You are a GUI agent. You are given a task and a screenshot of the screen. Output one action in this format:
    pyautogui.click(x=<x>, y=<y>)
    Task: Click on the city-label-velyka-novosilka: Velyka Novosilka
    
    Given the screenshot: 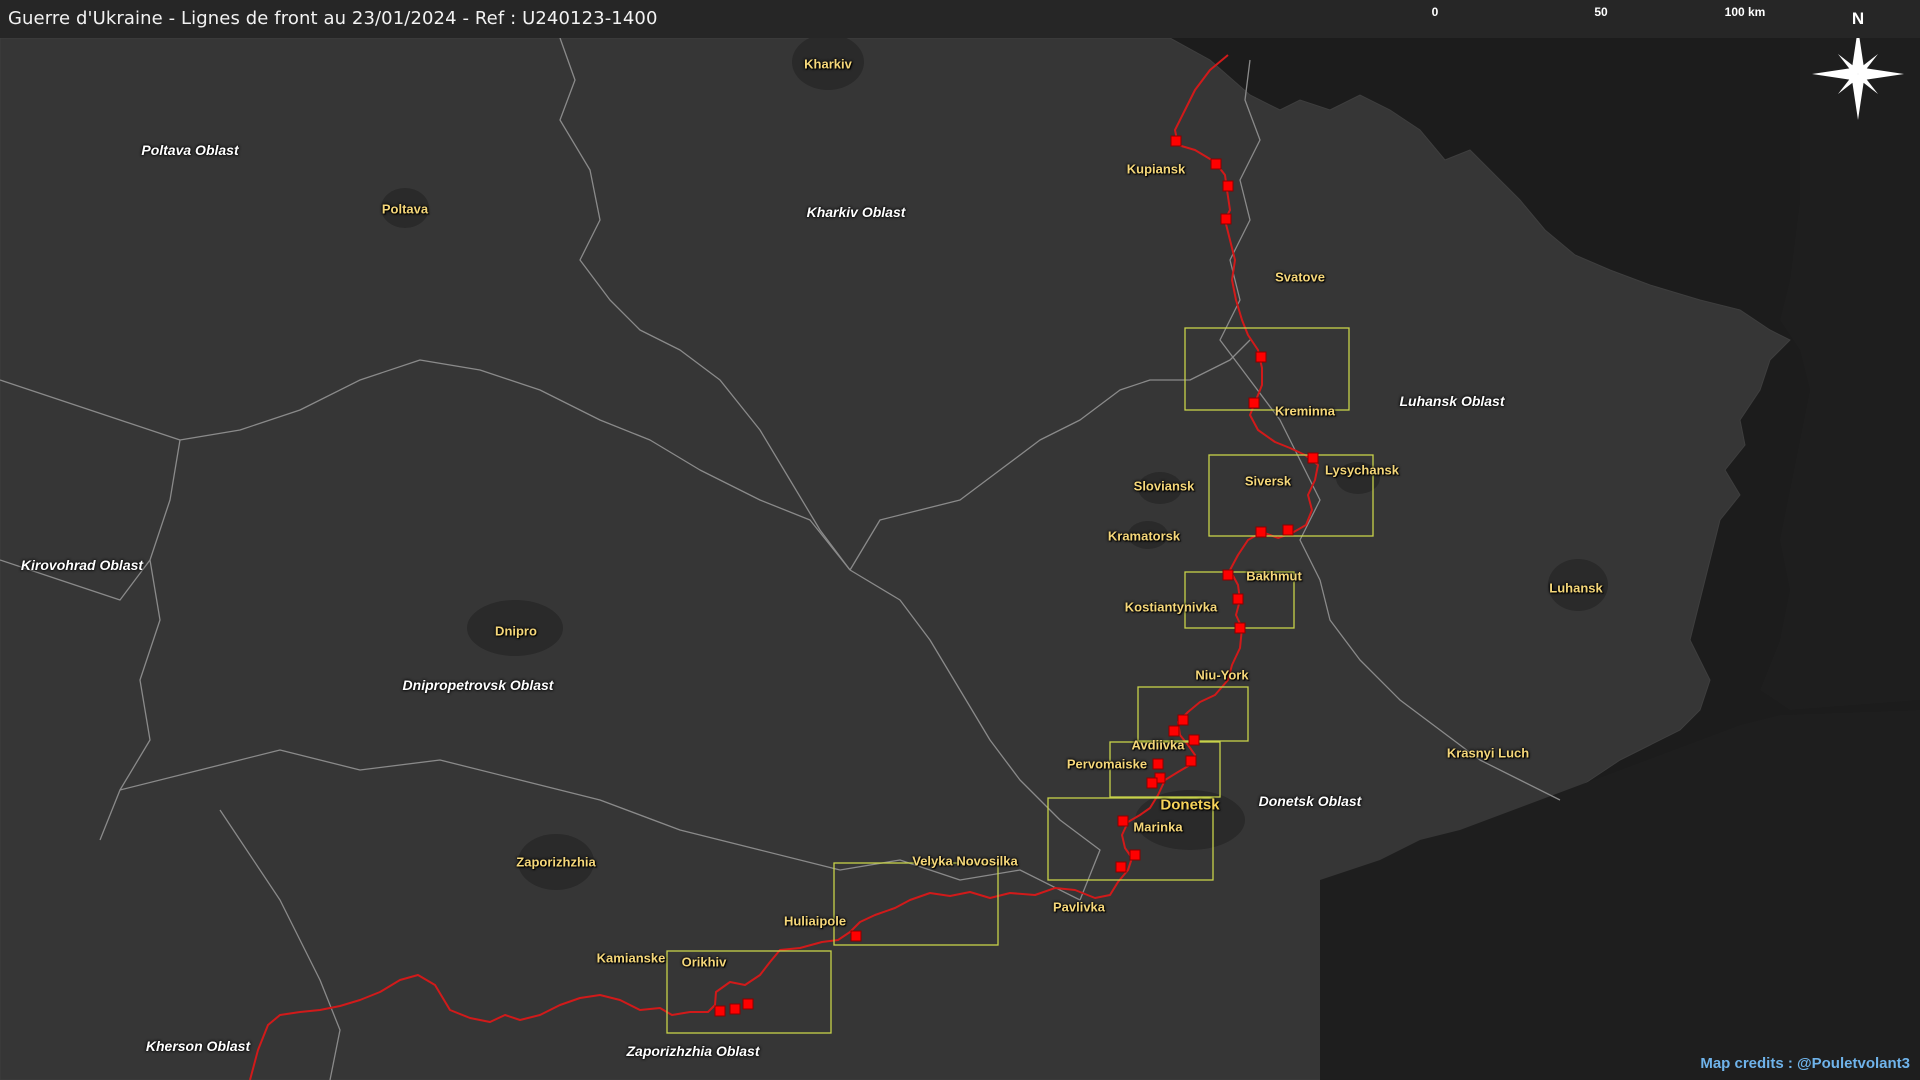 What is the action you would take?
    pyautogui.click(x=965, y=861)
    